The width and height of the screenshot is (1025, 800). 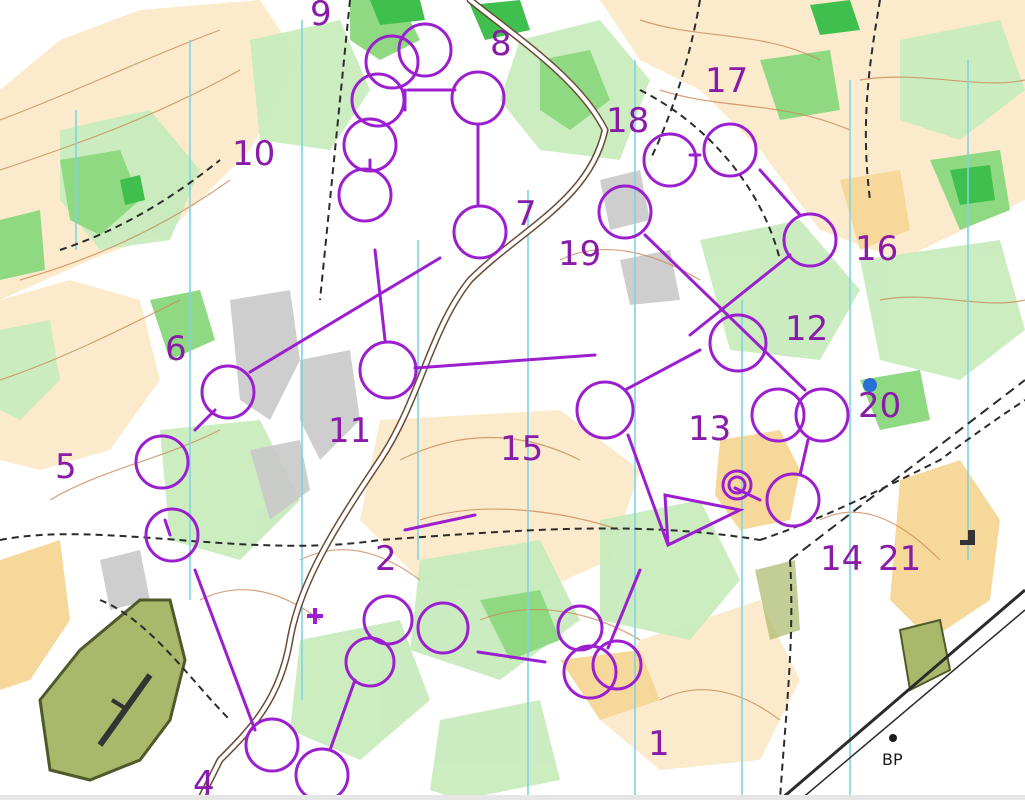 What do you see at coordinates (386, 559) in the screenshot?
I see `control-number-2: 2` at bounding box center [386, 559].